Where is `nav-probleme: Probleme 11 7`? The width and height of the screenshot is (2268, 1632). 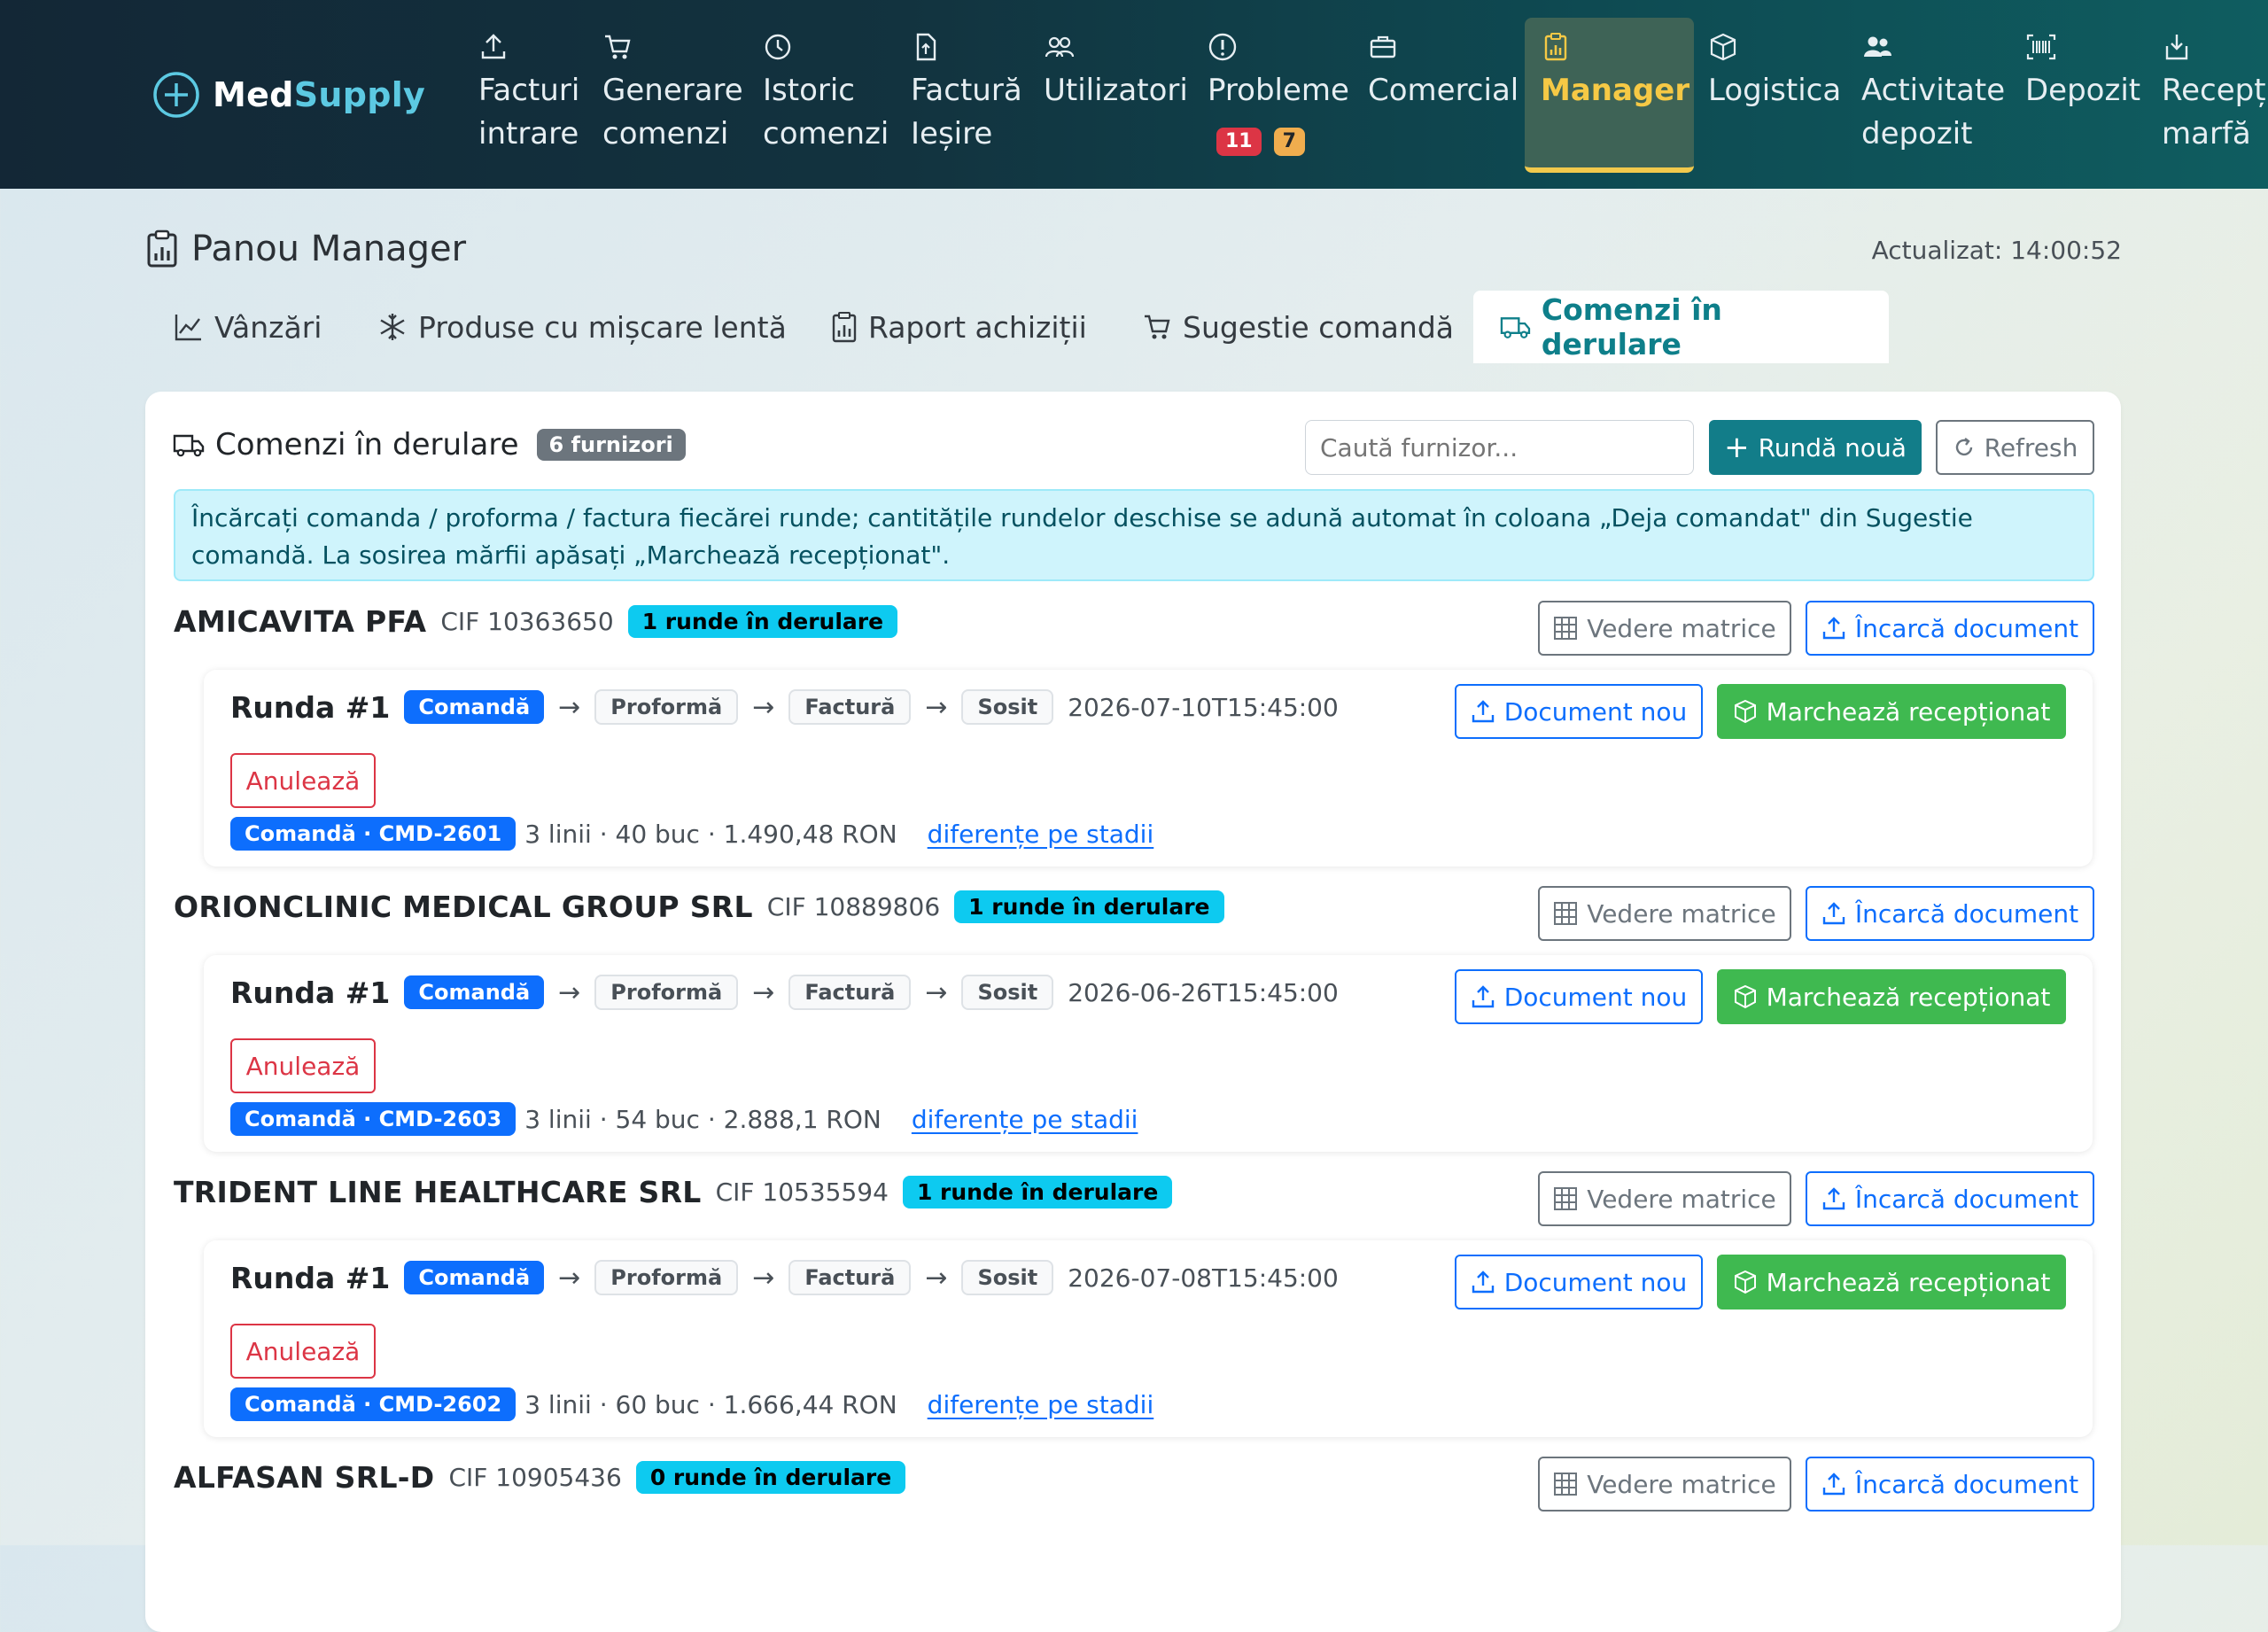
nav-probleme: Probleme 11 7 is located at coordinates (1278, 95).